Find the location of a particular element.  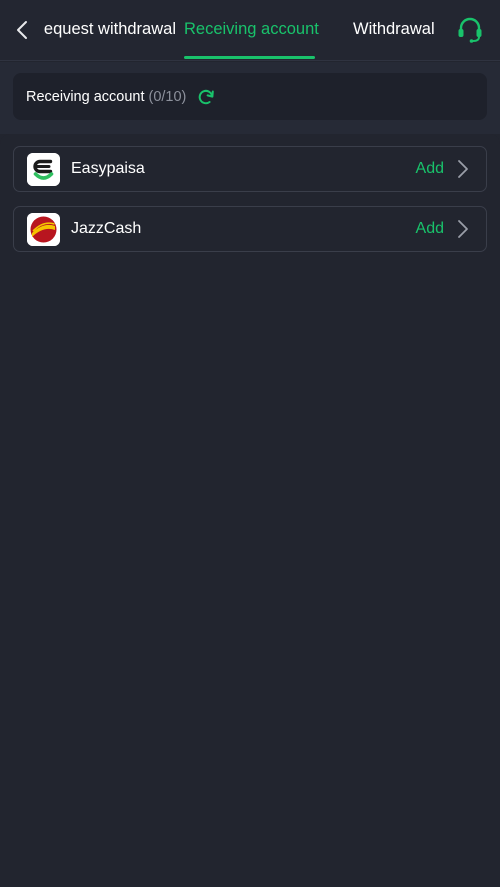

list-item-jazzcash: JazzCash Add is located at coordinates (250, 229).